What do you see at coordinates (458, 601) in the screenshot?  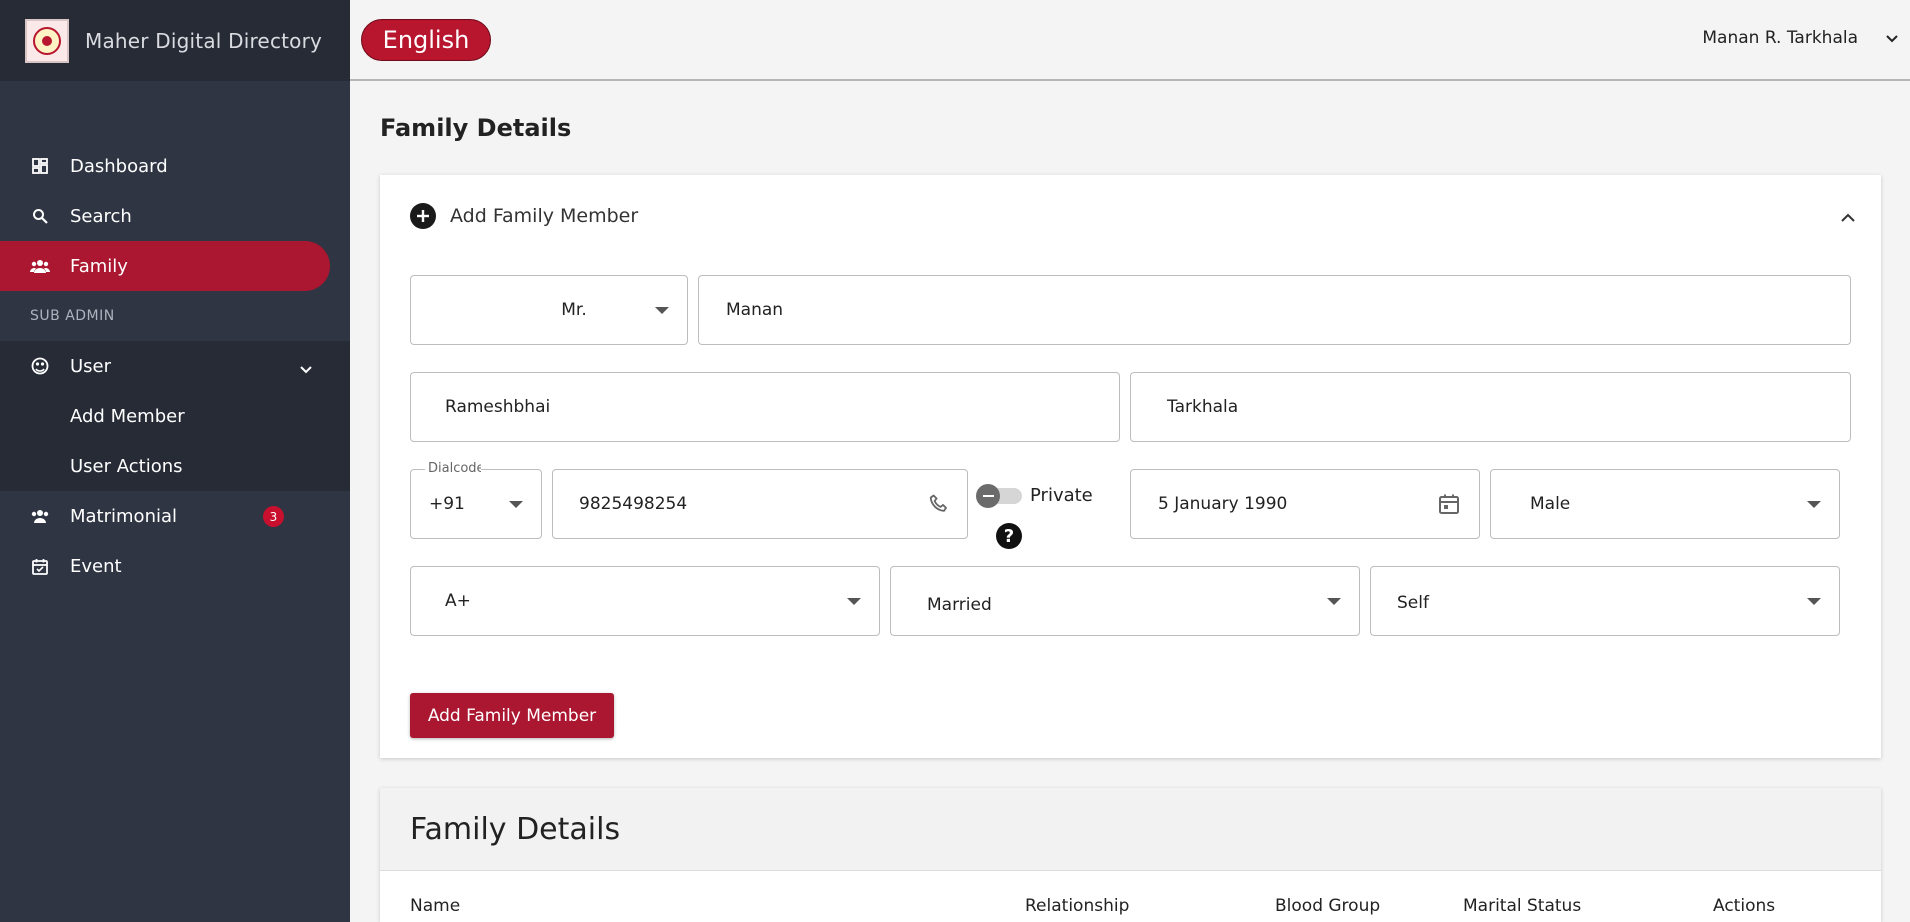 I see `blood-group-value: A+` at bounding box center [458, 601].